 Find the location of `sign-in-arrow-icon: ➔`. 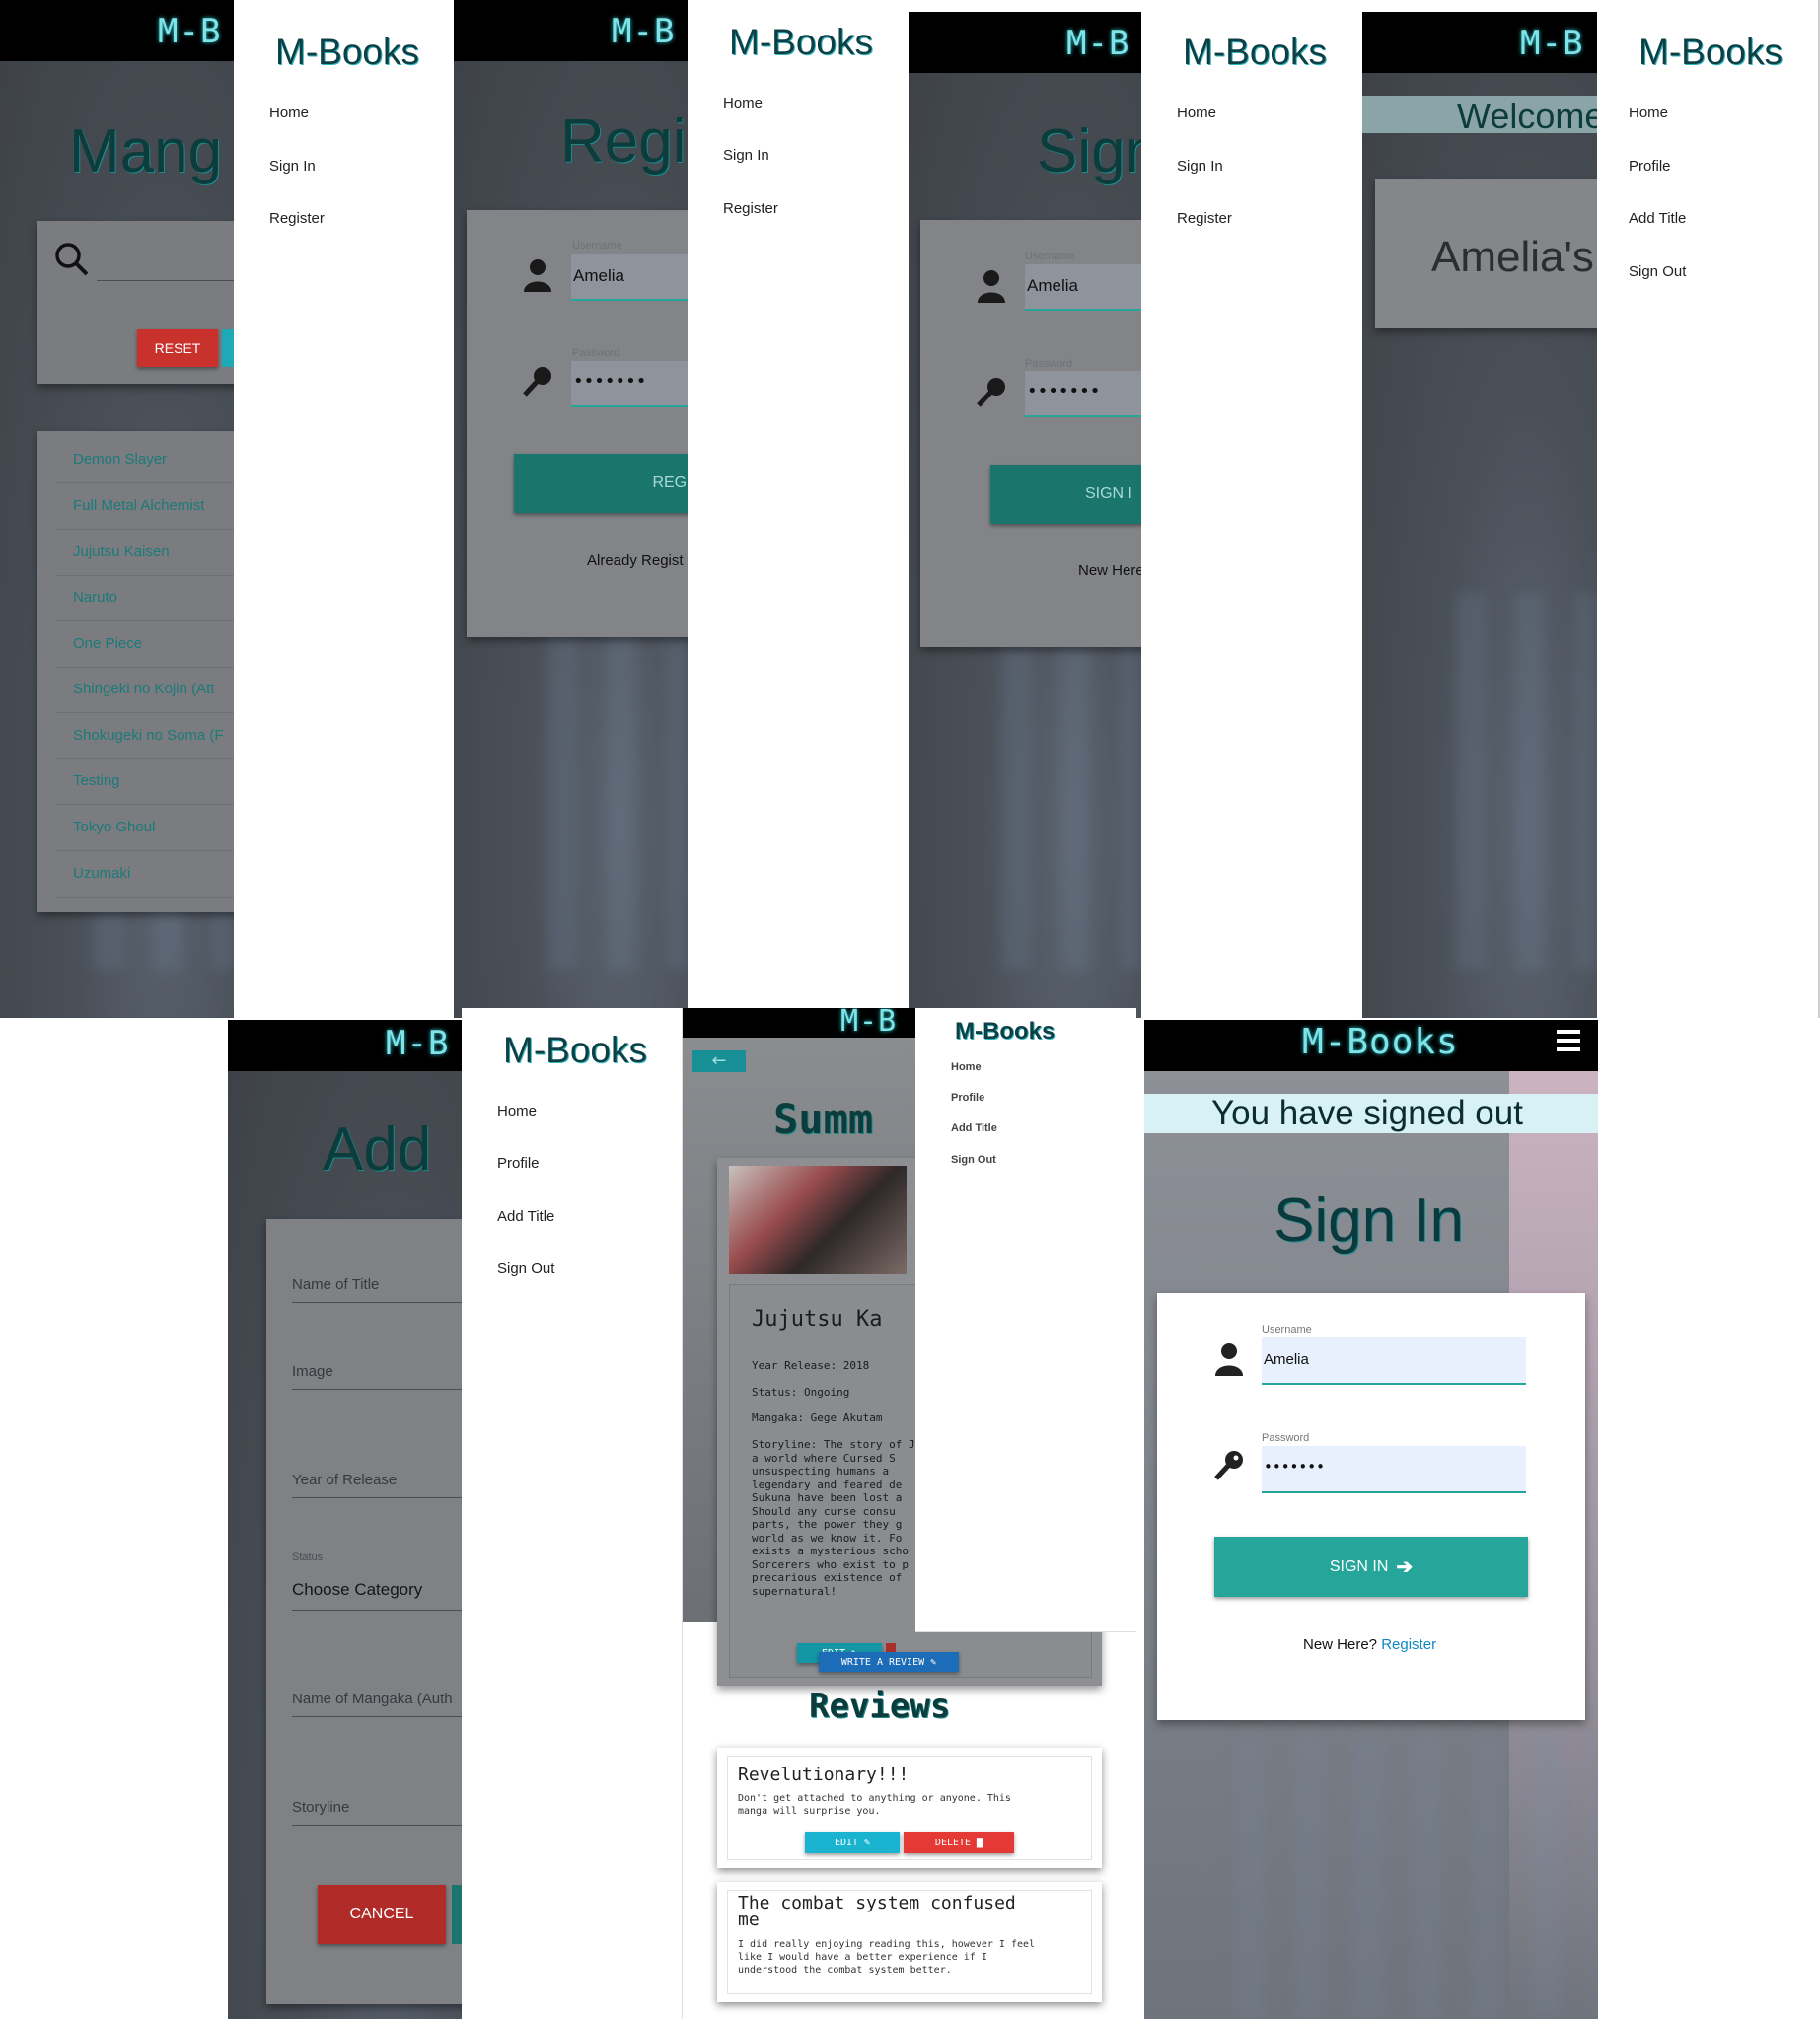

sign-in-arrow-icon: ➔ is located at coordinates (1405, 1567).